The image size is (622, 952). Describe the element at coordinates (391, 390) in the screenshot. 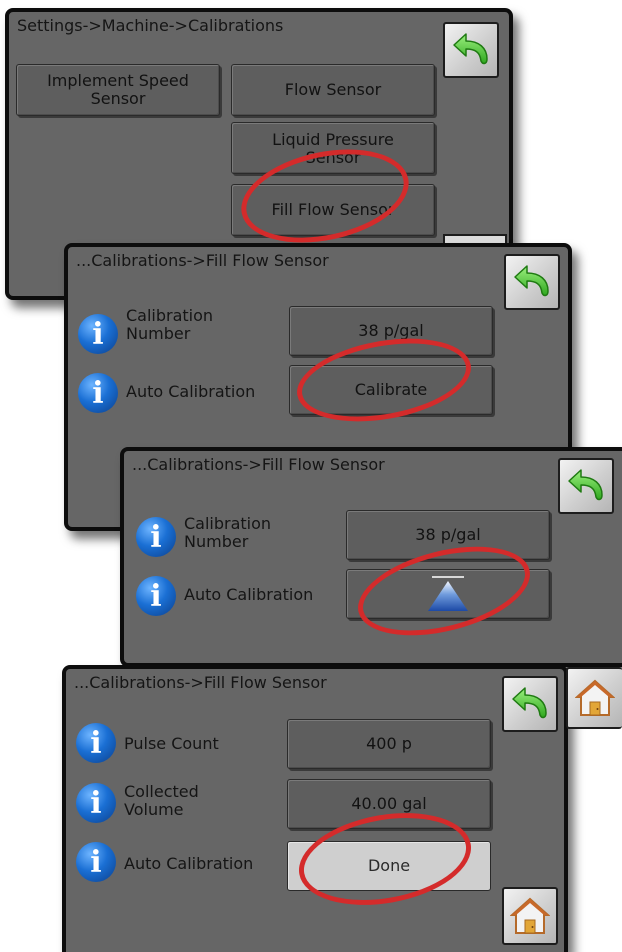

I see `calibrate-button: Calibrate` at that location.